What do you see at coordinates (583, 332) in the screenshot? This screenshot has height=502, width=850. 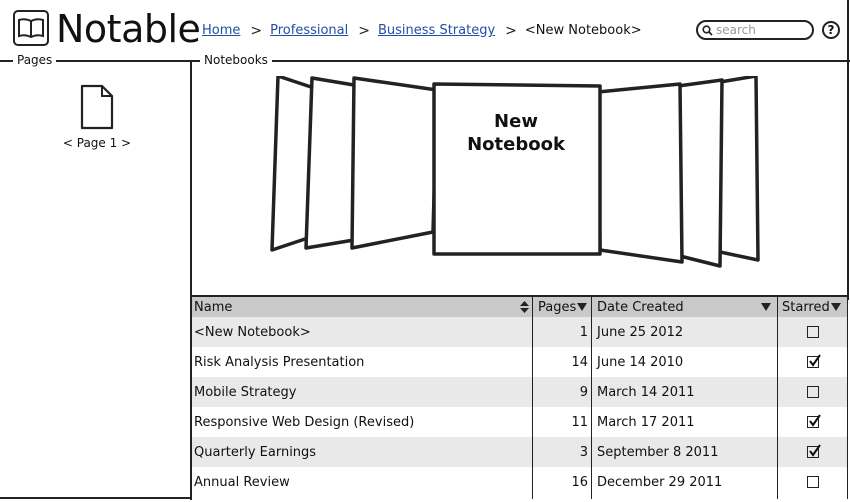 I see `row-pages: 1` at bounding box center [583, 332].